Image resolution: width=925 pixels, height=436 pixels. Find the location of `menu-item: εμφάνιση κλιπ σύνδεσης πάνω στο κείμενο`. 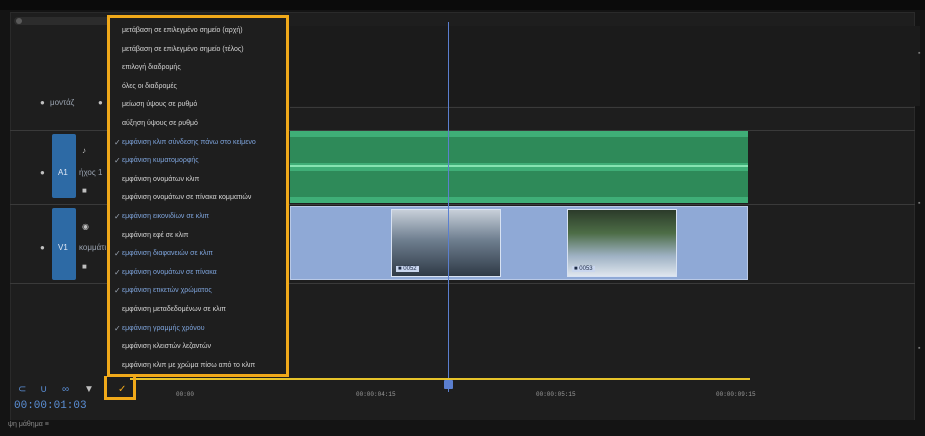

menu-item: εμφάνιση κλιπ σύνδεσης πάνω στο κείμενο is located at coordinates (206, 142).